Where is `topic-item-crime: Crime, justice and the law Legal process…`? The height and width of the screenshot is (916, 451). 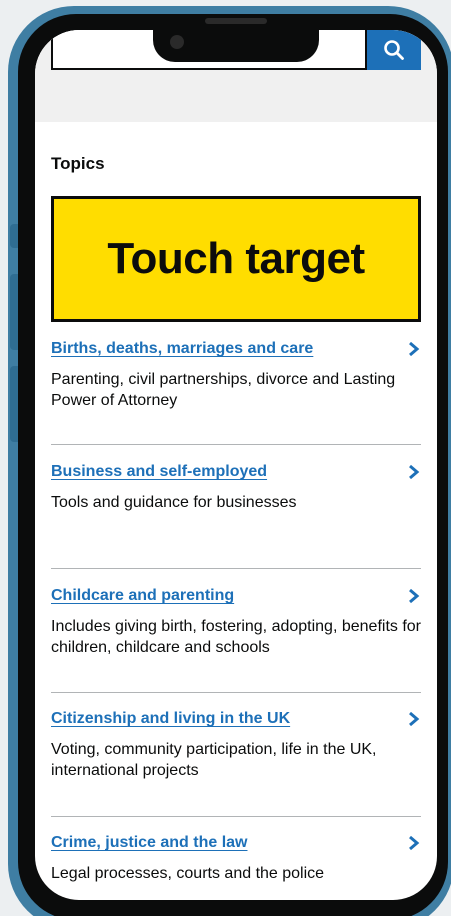 topic-item-crime: Crime, justice and the law Legal process… is located at coordinates (236, 859).